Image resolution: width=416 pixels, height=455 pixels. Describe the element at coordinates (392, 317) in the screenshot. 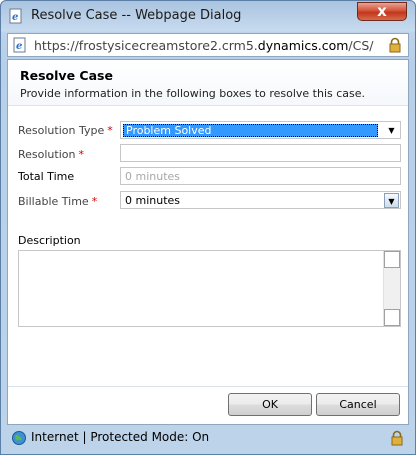

I see `scroll-down-button` at that location.